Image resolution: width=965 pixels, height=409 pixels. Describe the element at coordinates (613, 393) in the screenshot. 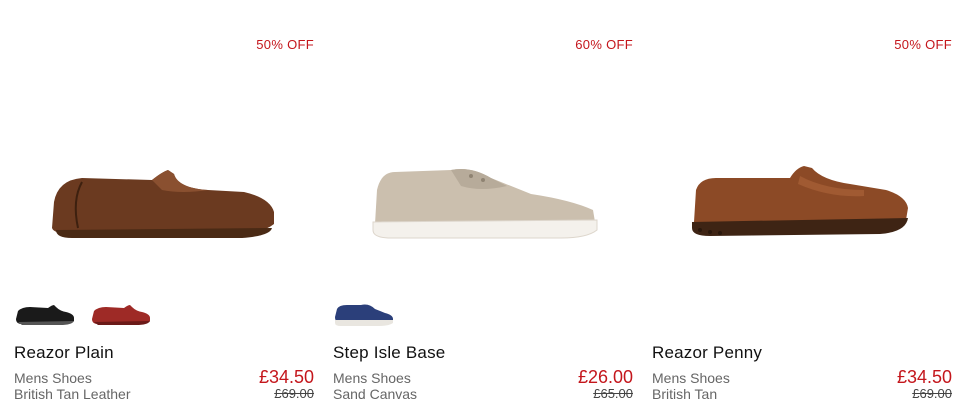

I see `original-price: £65.00` at that location.